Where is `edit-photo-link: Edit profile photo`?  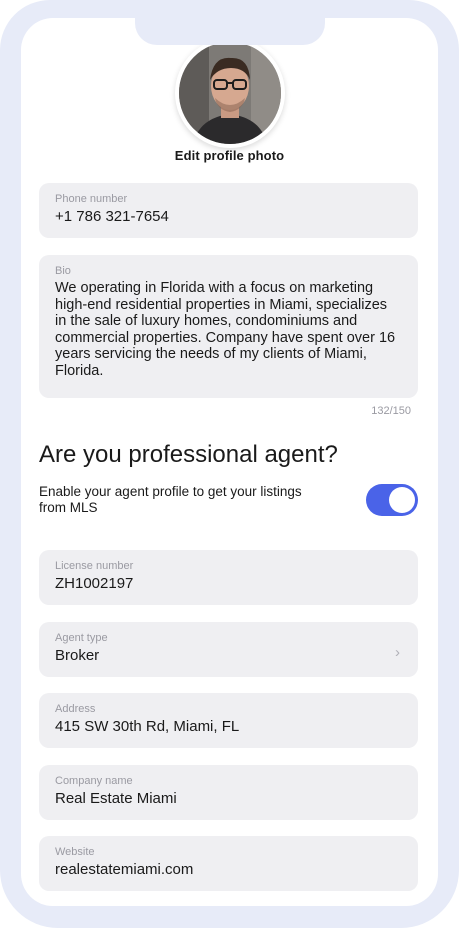 edit-photo-link: Edit profile photo is located at coordinates (229, 155).